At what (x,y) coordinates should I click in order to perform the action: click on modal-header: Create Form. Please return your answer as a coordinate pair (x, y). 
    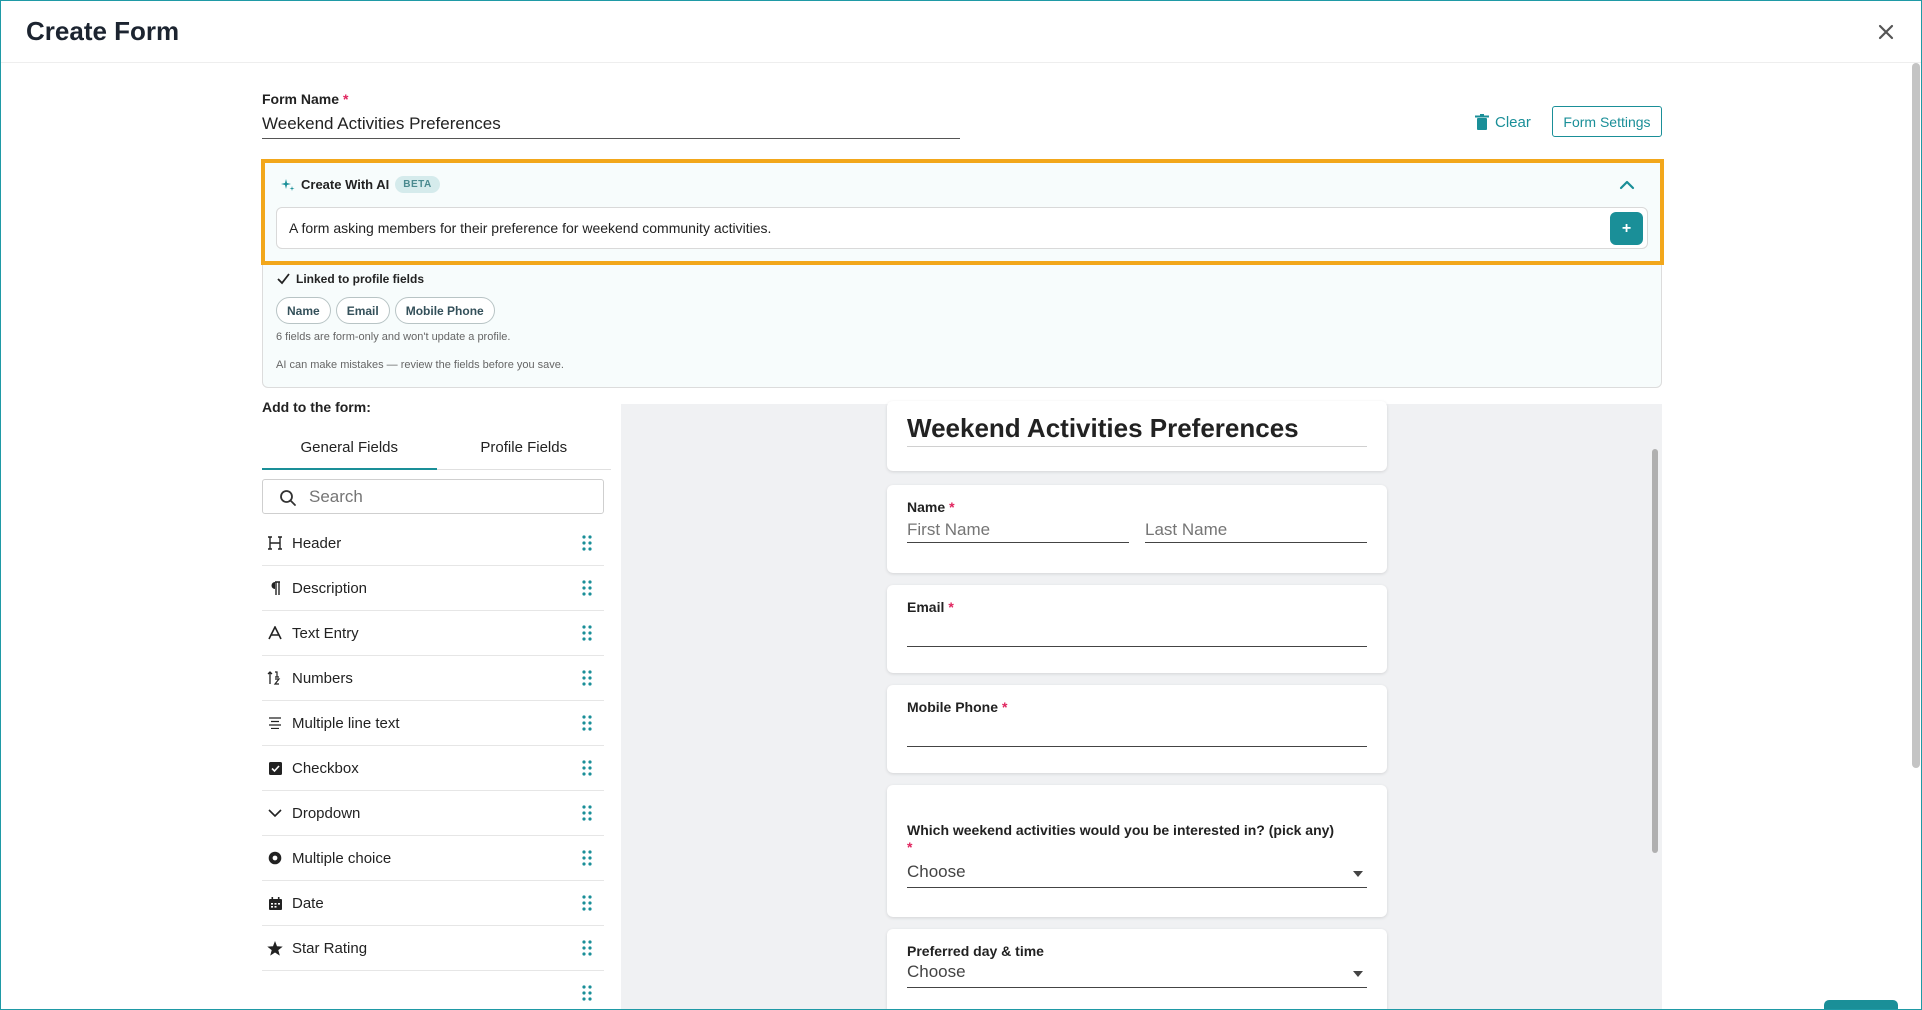
    Looking at the image, I should click on (961, 32).